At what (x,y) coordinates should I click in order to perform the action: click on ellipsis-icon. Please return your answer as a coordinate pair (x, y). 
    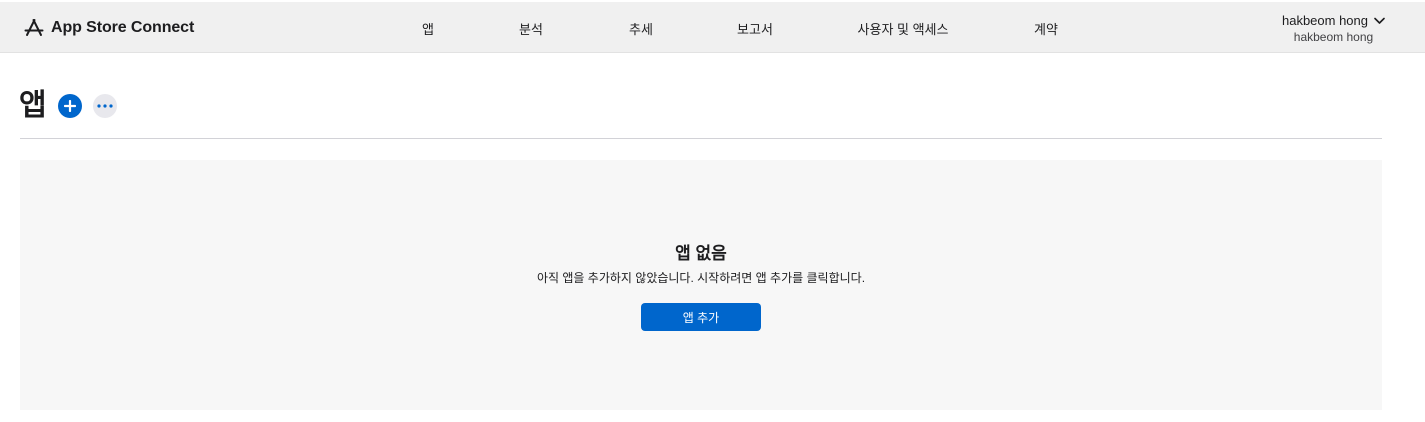
    Looking at the image, I should click on (105, 106).